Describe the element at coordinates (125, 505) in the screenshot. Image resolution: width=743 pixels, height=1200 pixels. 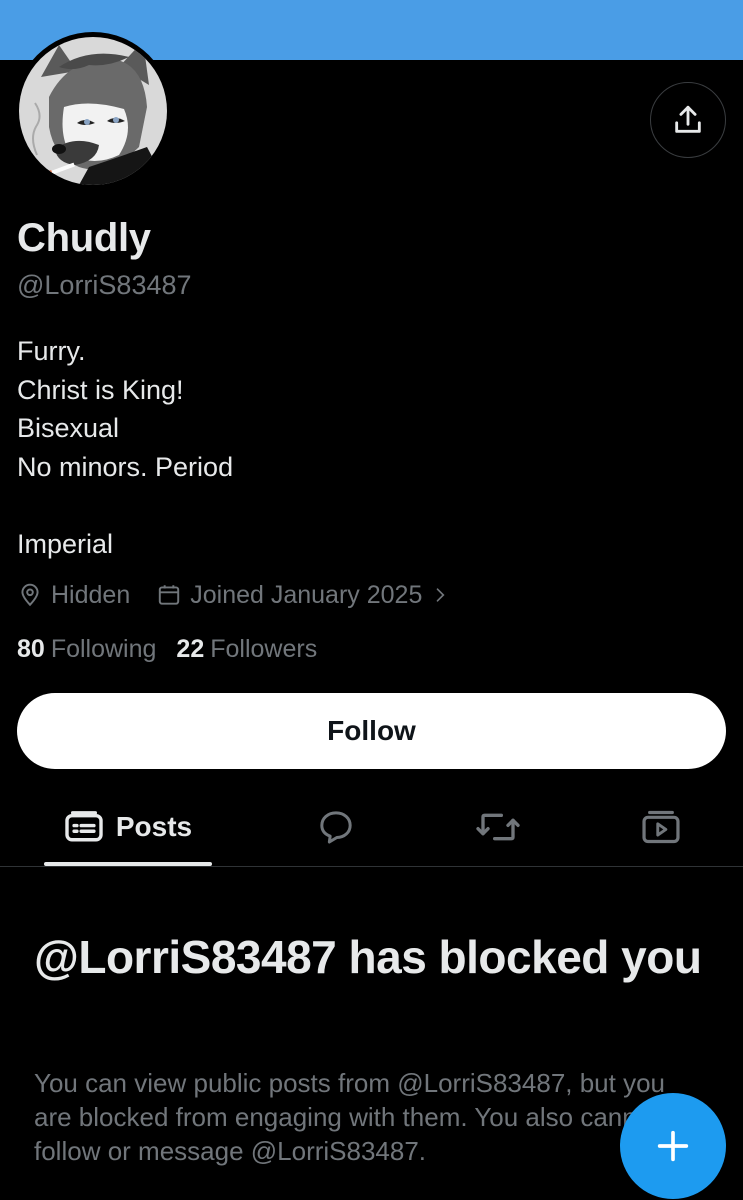
I see `bio-line` at that location.